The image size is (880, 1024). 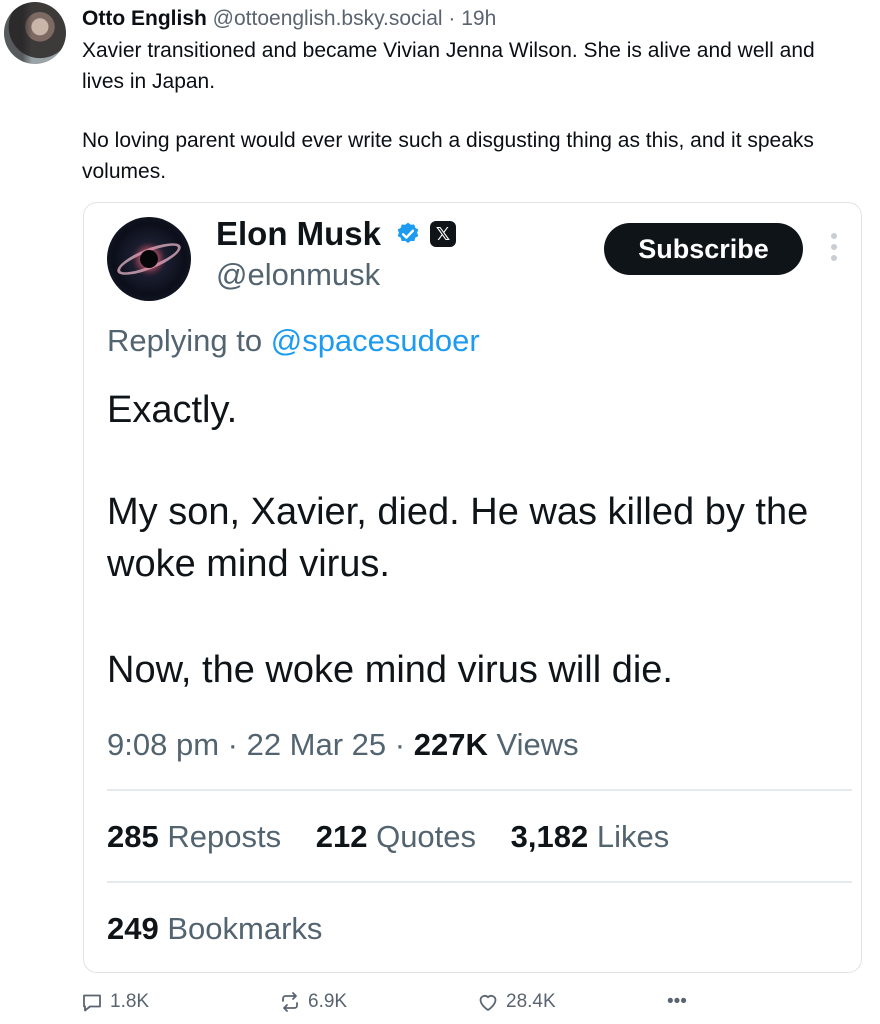 What do you see at coordinates (633, 836) in the screenshot?
I see `likes-label: Likes` at bounding box center [633, 836].